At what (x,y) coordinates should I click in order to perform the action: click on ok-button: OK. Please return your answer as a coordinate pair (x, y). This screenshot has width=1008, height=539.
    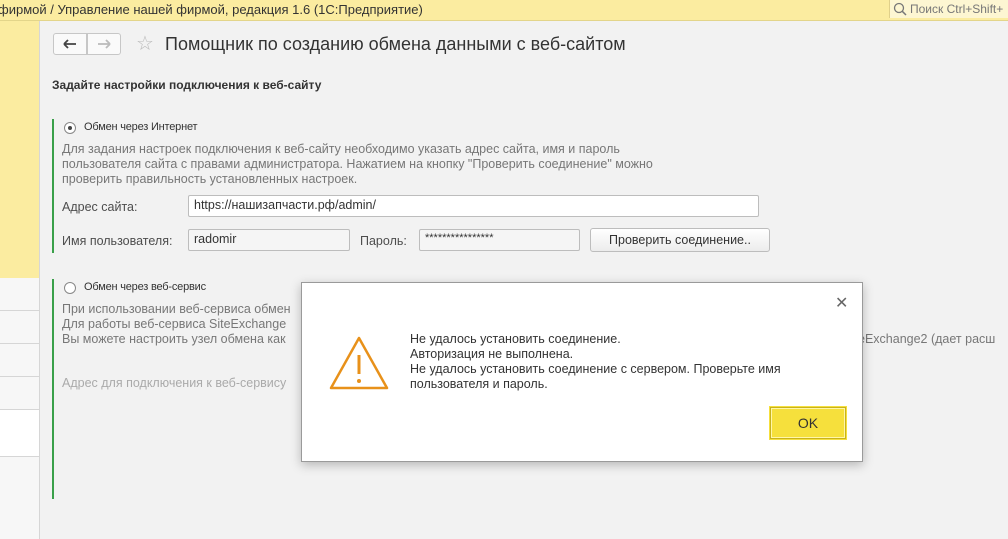
    Looking at the image, I should click on (808, 423).